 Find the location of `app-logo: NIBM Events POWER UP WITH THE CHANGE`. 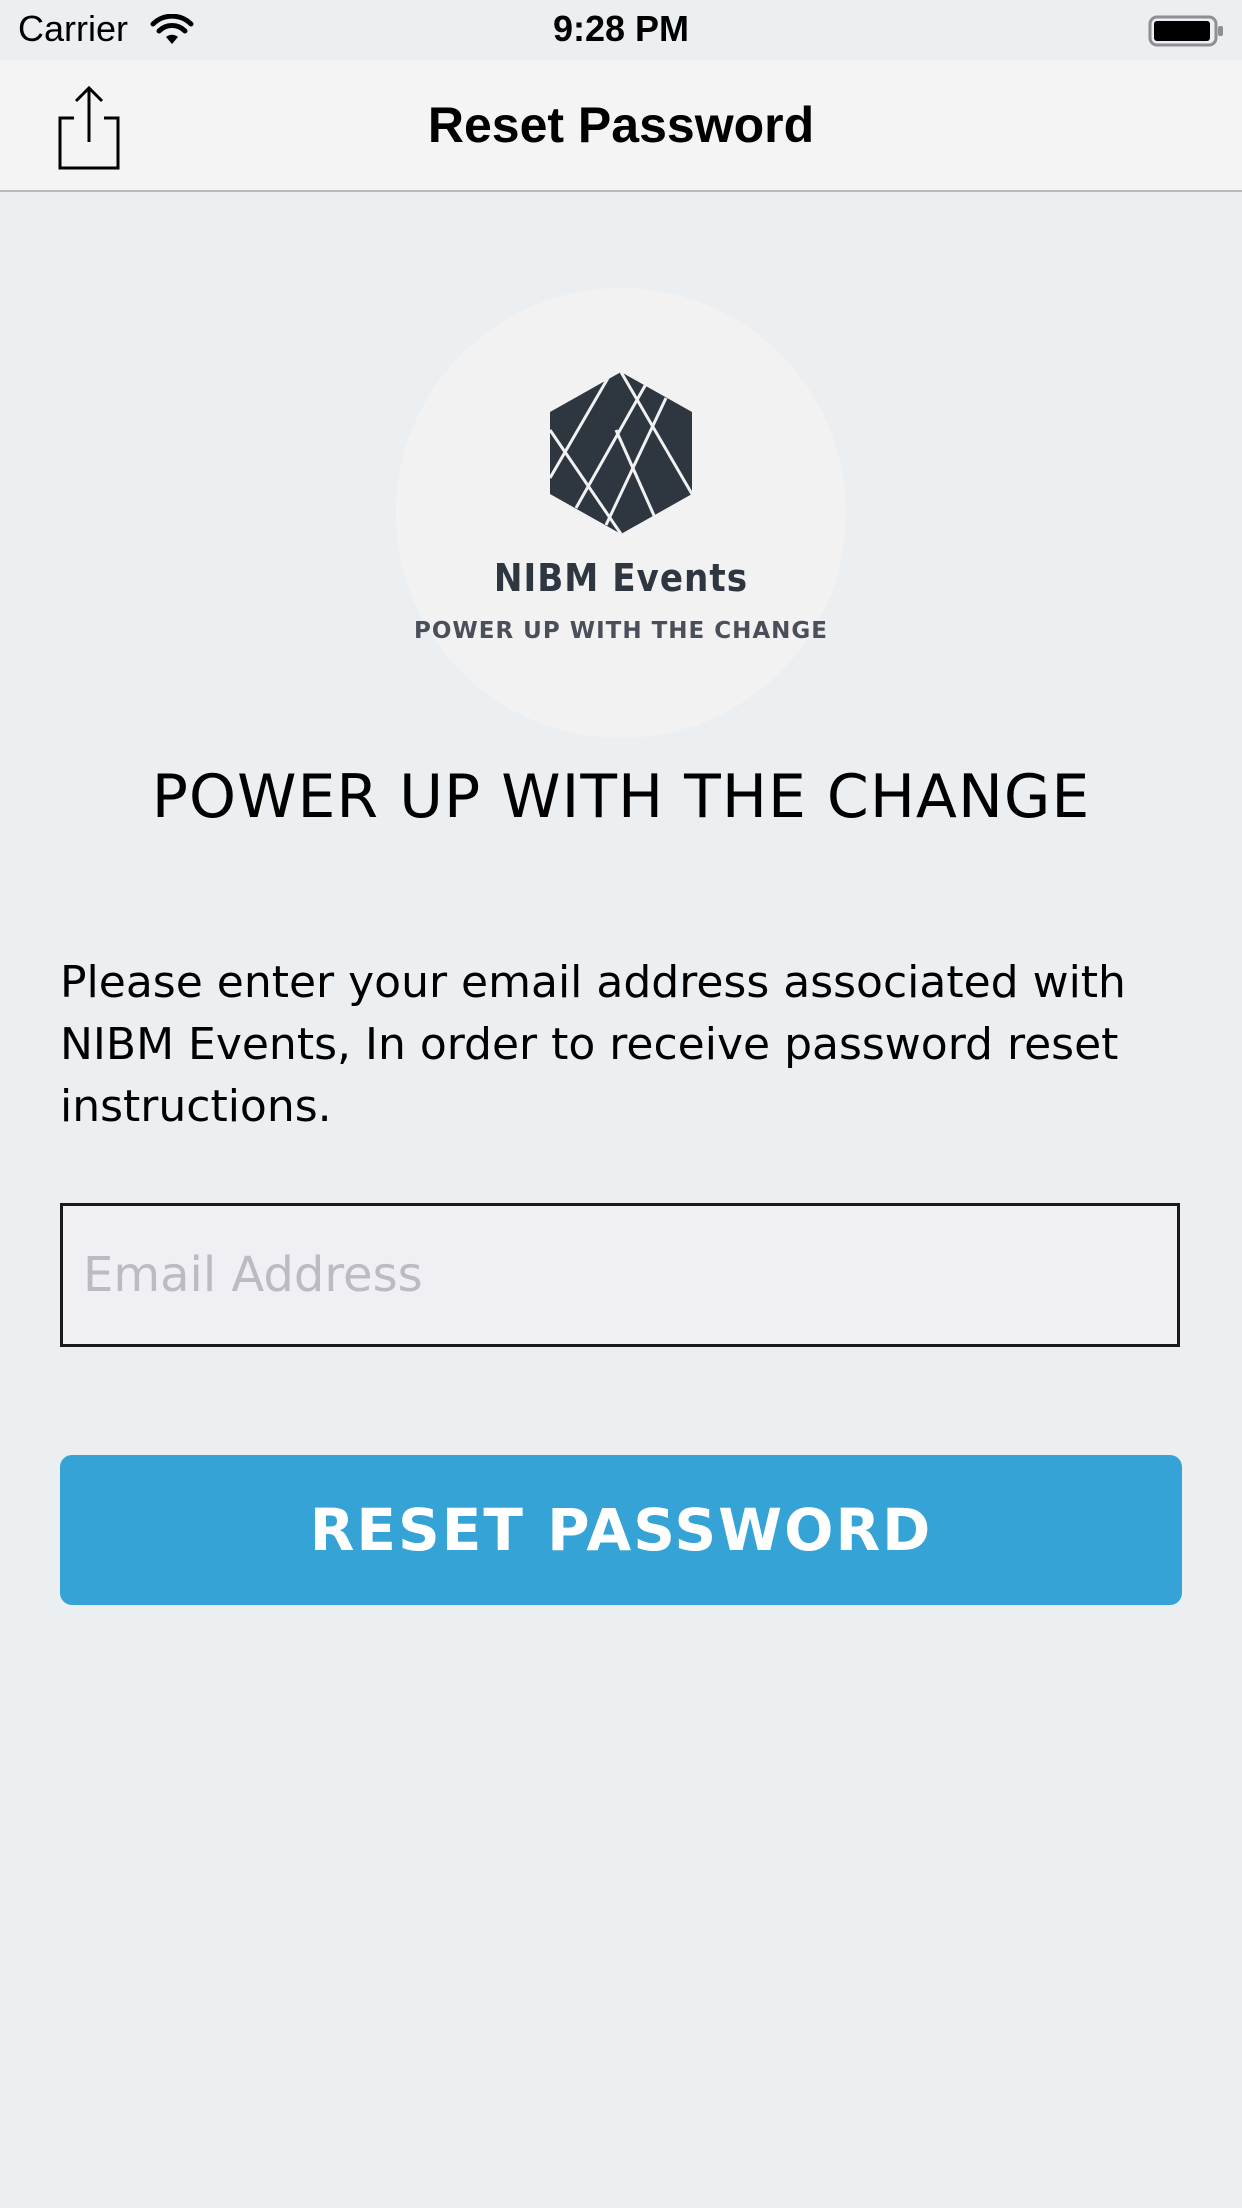

app-logo: NIBM Events POWER UP WITH THE CHANGE is located at coordinates (621, 513).